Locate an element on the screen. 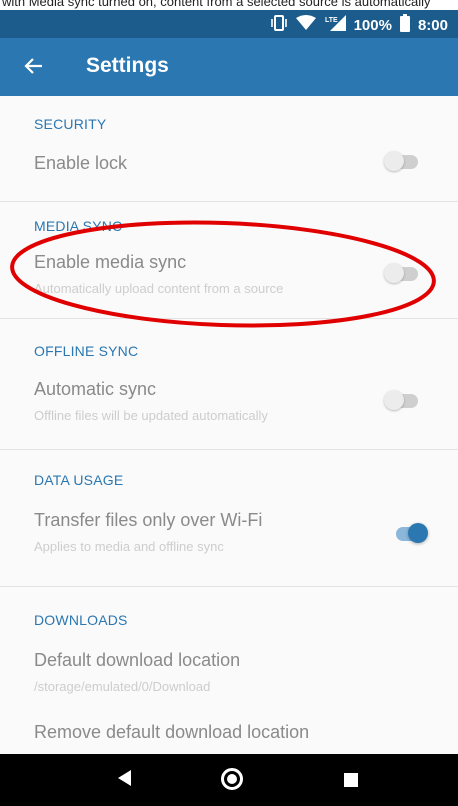  pref-title: Transfer files only over Wi-Fi is located at coordinates (148, 520).